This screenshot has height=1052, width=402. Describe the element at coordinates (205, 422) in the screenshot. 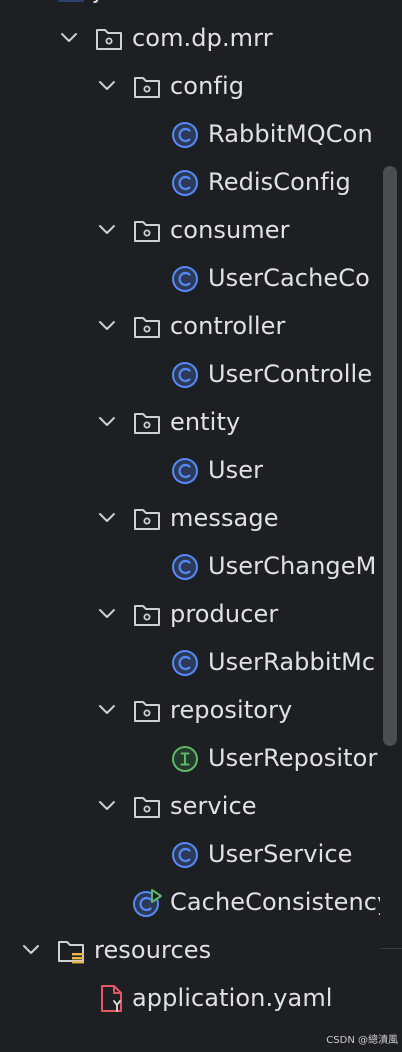

I see `tree-item-label: entity` at that location.